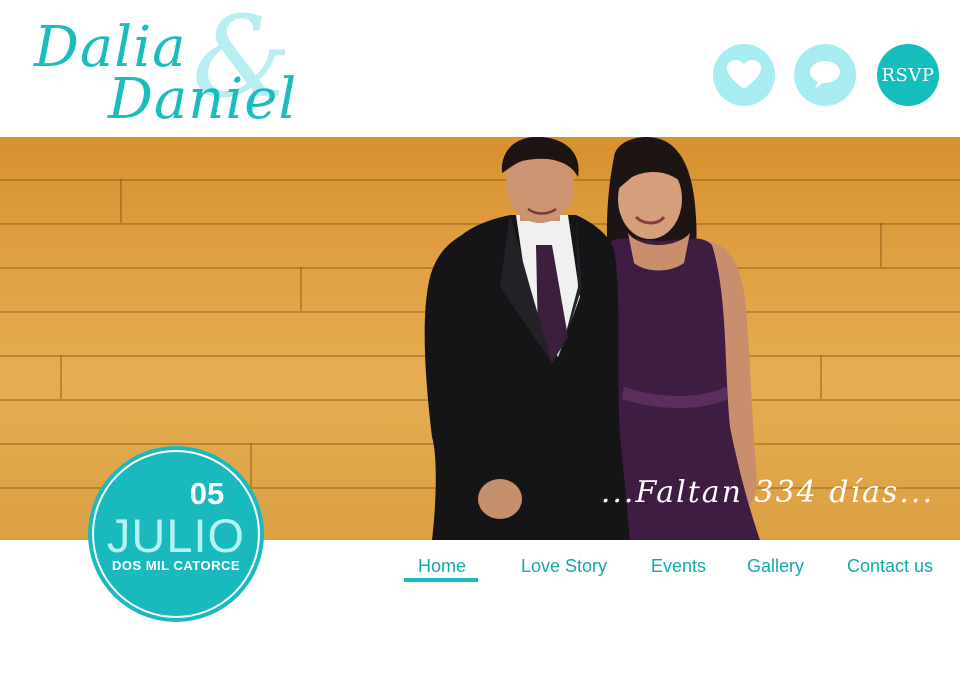  What do you see at coordinates (564, 566) in the screenshot?
I see `nav-item-love-story: Love Story` at bounding box center [564, 566].